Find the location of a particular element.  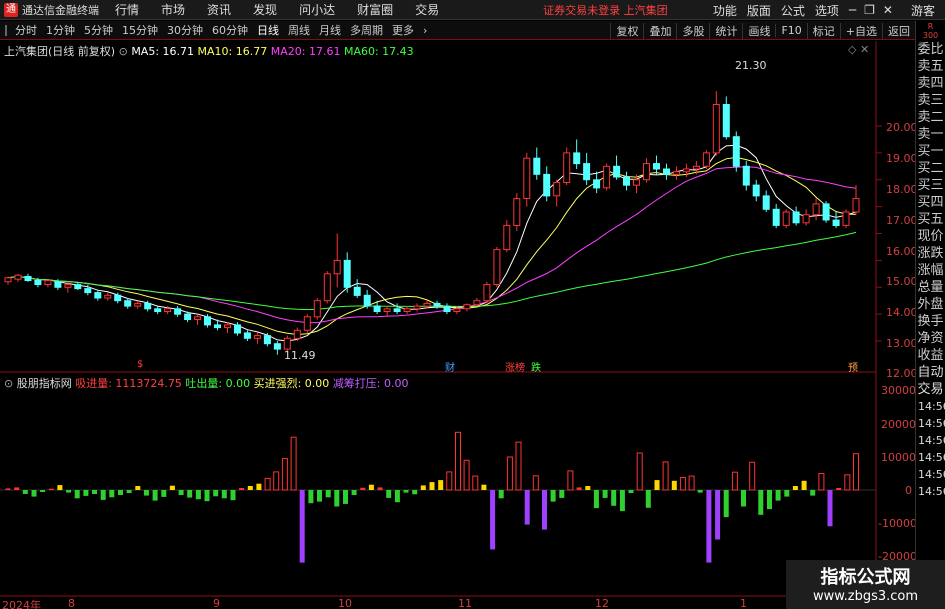

minimize-icon: ─ is located at coordinates (852, 10).